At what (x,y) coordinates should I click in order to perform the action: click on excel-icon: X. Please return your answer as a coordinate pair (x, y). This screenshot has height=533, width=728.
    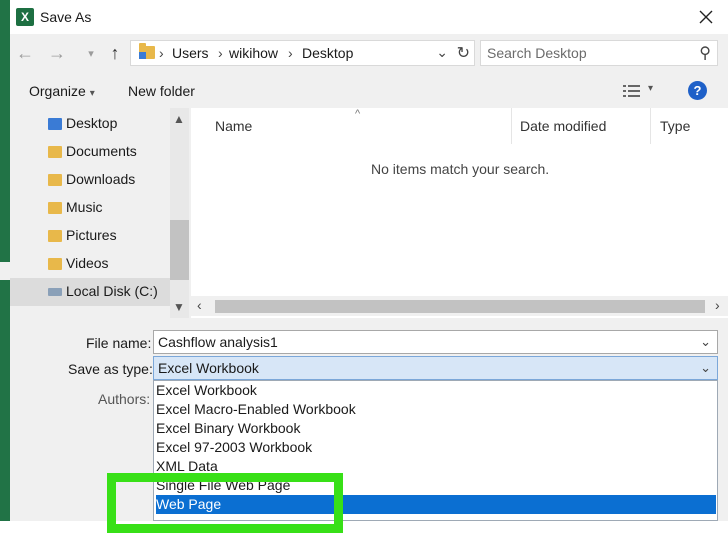
    Looking at the image, I should click on (25, 17).